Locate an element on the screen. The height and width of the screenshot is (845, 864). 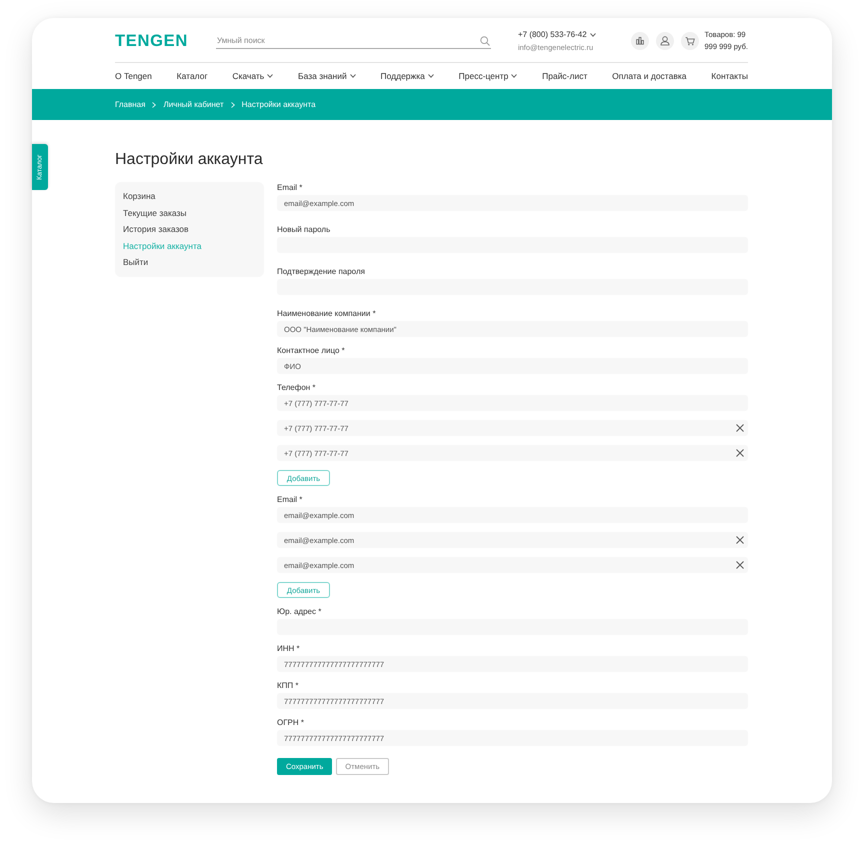
search-field: Умный поиск is located at coordinates (353, 41).